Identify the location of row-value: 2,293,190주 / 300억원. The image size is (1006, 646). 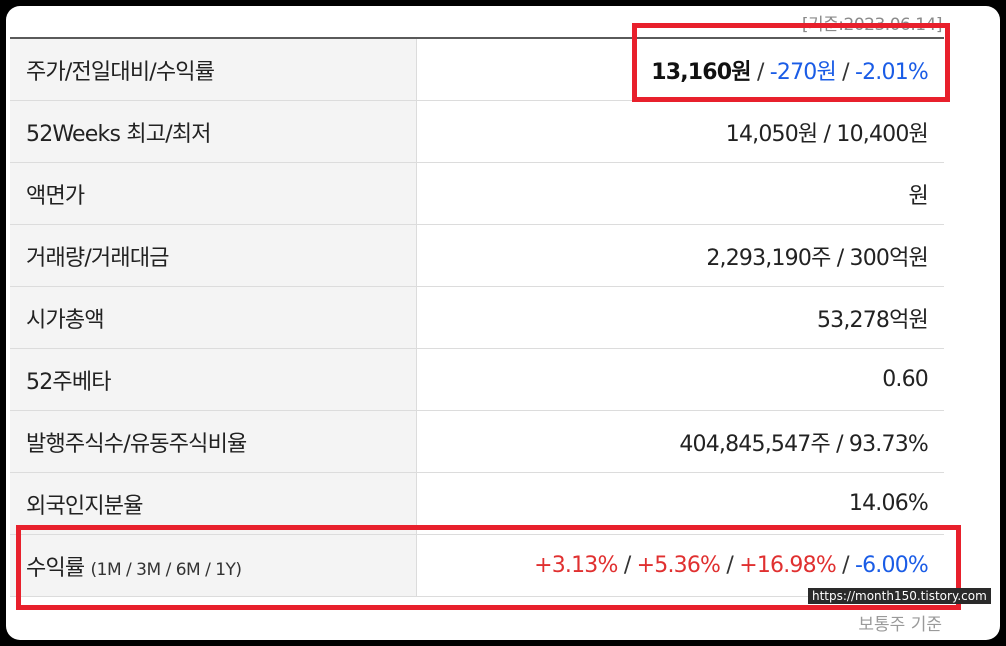
(680, 255).